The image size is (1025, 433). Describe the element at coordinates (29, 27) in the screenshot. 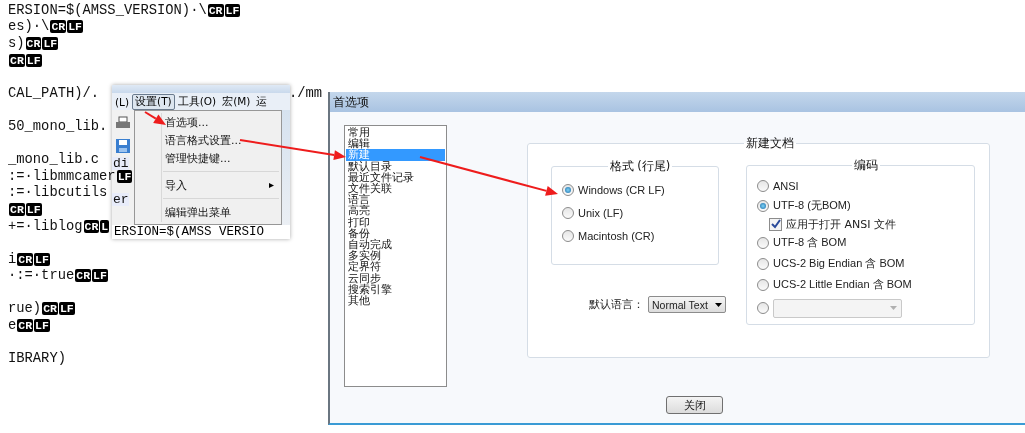

I see `code-text: es)·\` at that location.